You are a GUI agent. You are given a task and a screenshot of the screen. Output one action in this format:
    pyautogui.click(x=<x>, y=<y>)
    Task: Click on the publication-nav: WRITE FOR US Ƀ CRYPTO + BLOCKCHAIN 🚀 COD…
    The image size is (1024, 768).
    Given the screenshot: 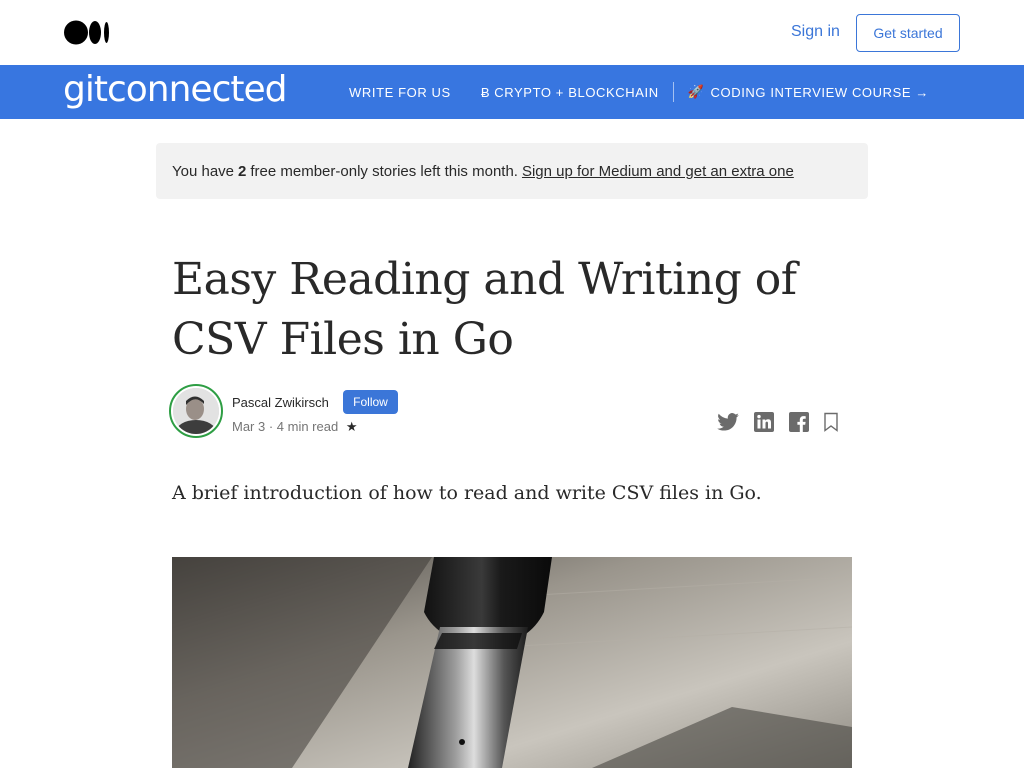 What is the action you would take?
    pyautogui.click(x=639, y=92)
    